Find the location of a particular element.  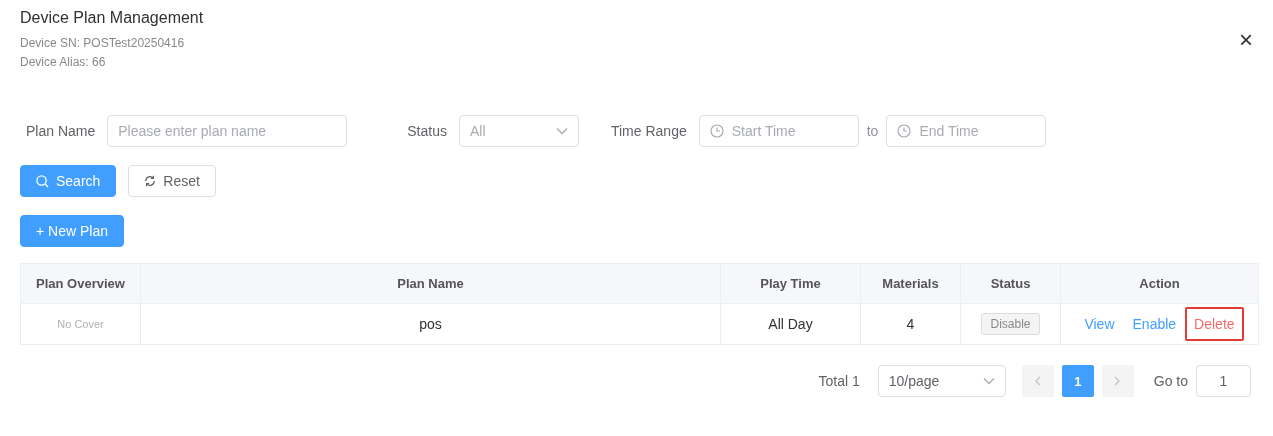

no-cover-text: No Cover is located at coordinates (80, 324).